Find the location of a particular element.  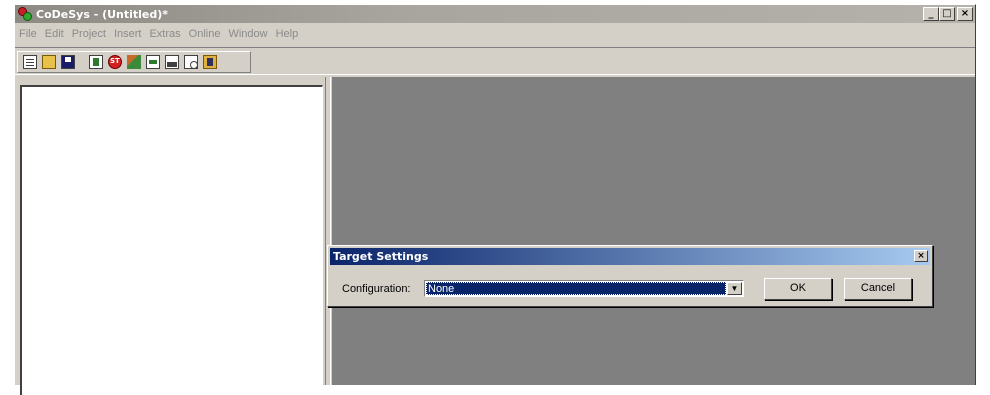

menu-extras: Extras is located at coordinates (164, 34).